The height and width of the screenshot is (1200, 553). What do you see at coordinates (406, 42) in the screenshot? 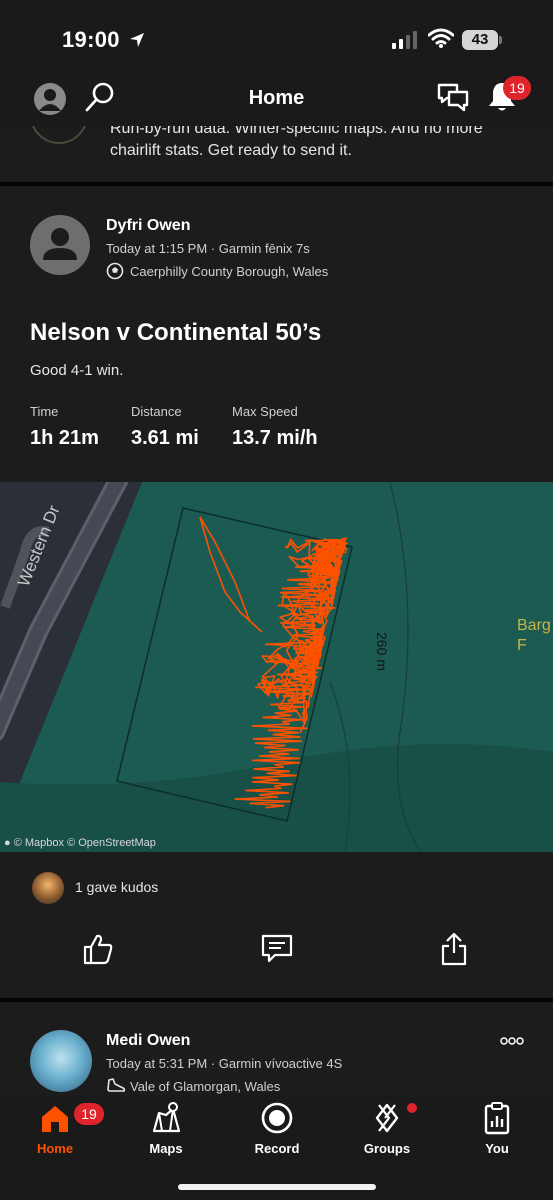
I see `signal-icon` at bounding box center [406, 42].